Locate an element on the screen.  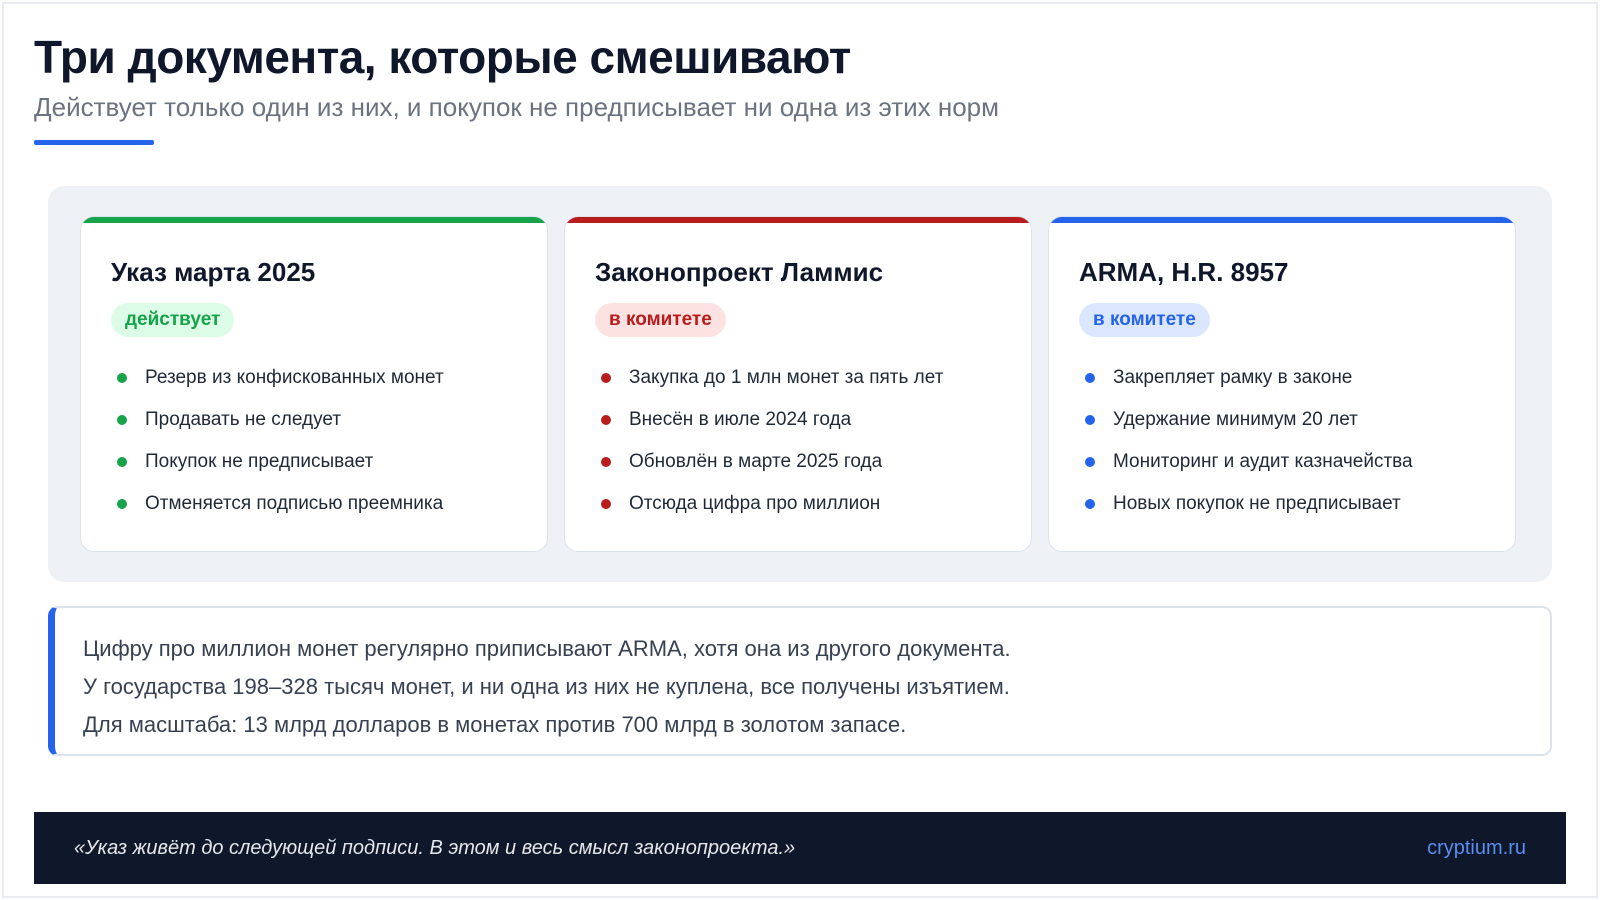
list-item: Обновлён в марте 2025 года is located at coordinates (772, 462).